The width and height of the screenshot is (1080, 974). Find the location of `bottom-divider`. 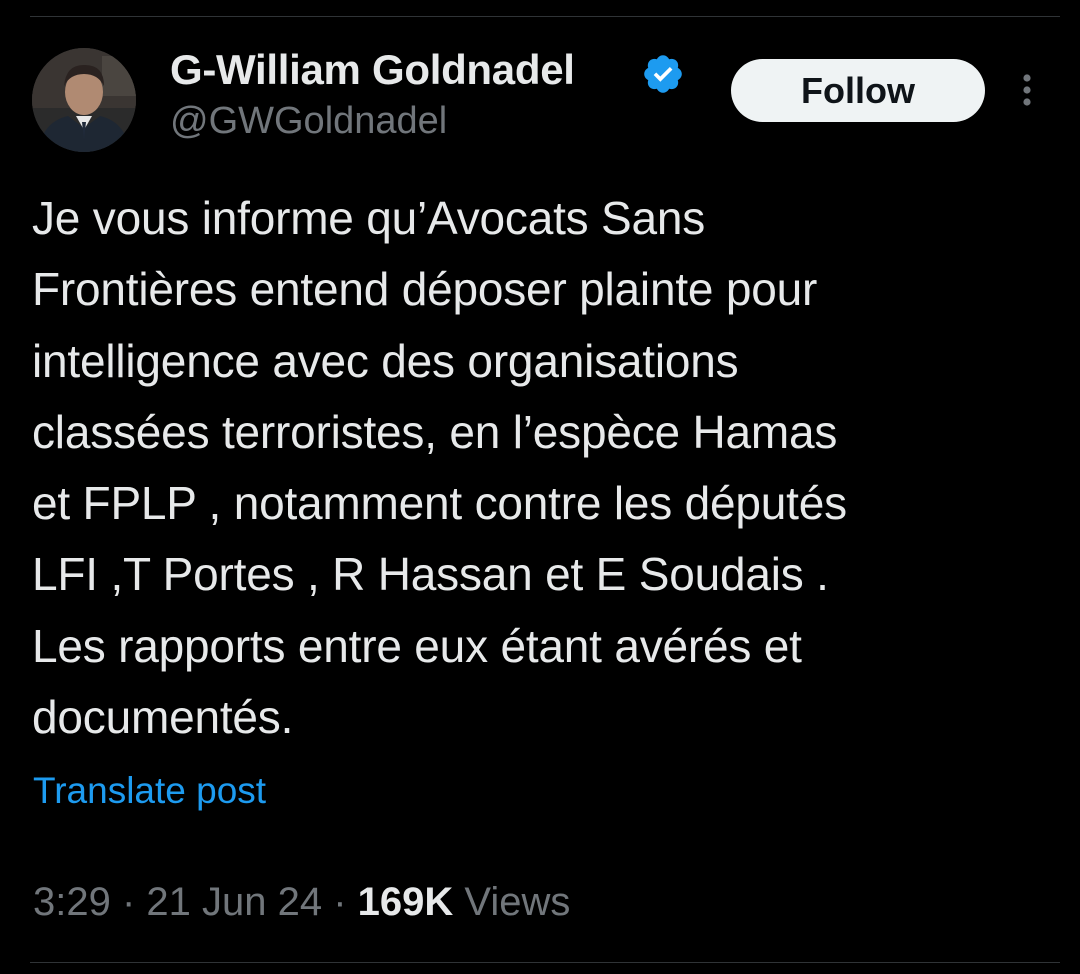

bottom-divider is located at coordinates (545, 962).